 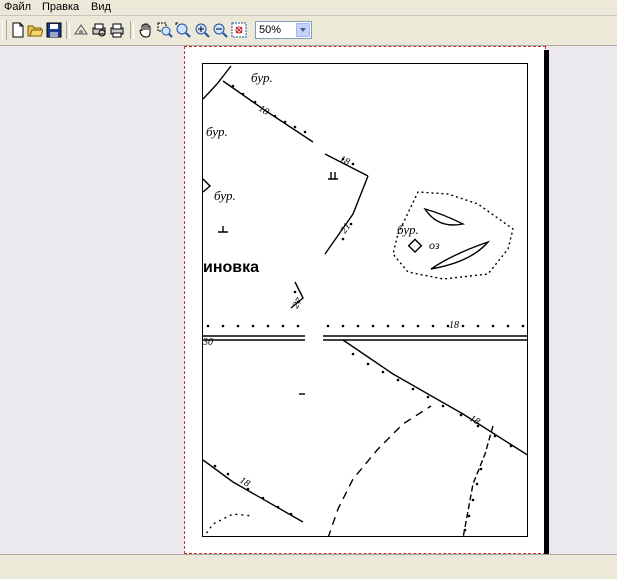 What do you see at coordinates (283, 30) in the screenshot?
I see `zoom-select: 50%` at bounding box center [283, 30].